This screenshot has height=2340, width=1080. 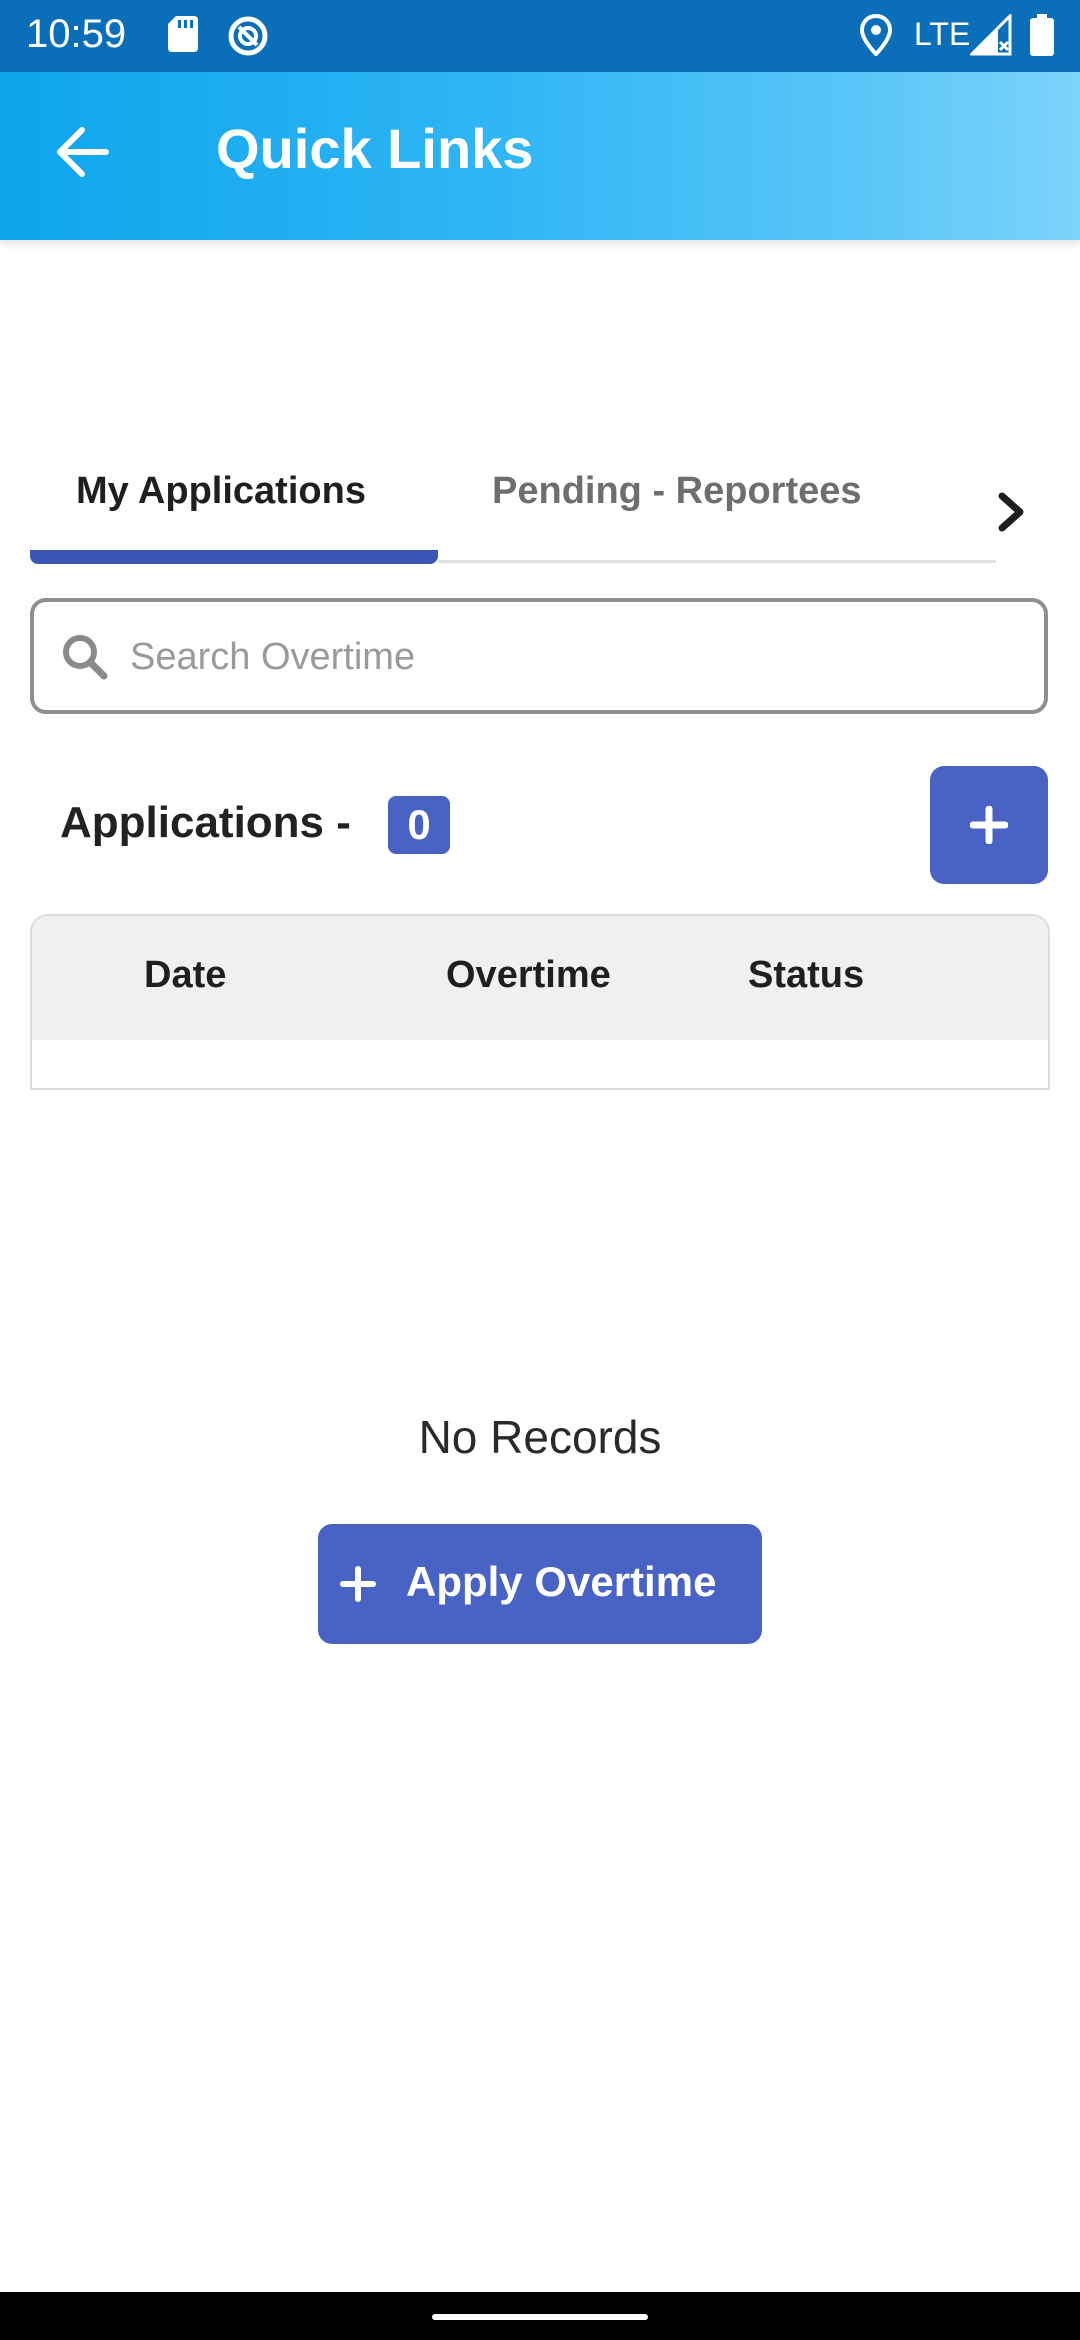 What do you see at coordinates (540, 36) in the screenshot?
I see `status-bar: 10:59 LTE` at bounding box center [540, 36].